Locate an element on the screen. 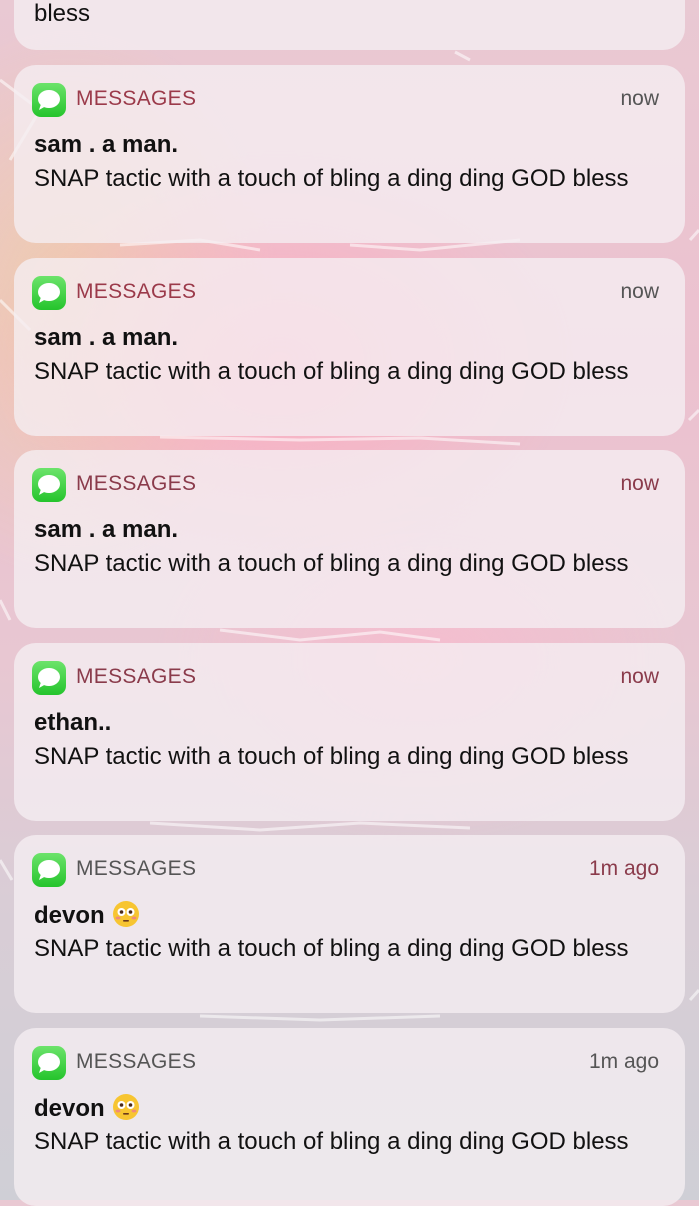 The image size is (699, 1206). notification-body: bless is located at coordinates (62, 13).